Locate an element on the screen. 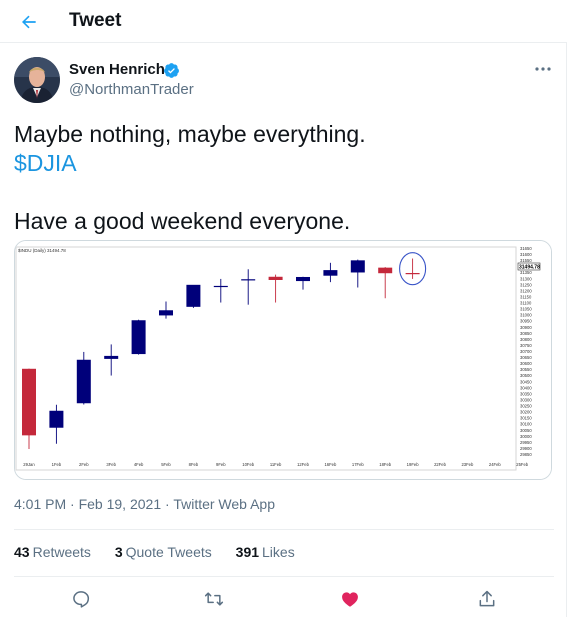 The width and height of the screenshot is (580, 617). y-tick-label: 31050 is located at coordinates (526, 309).